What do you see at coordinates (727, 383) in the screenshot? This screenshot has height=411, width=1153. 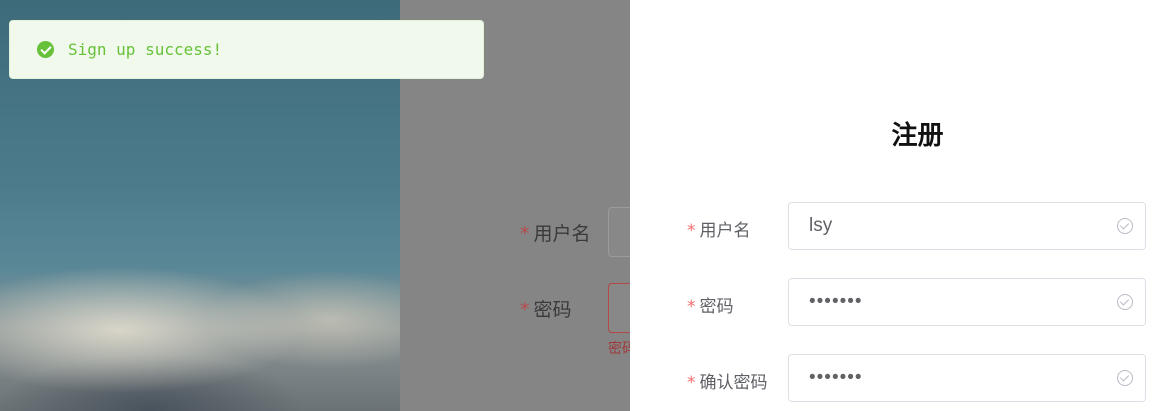 I see `confirm-password-label: * 确认密码` at bounding box center [727, 383].